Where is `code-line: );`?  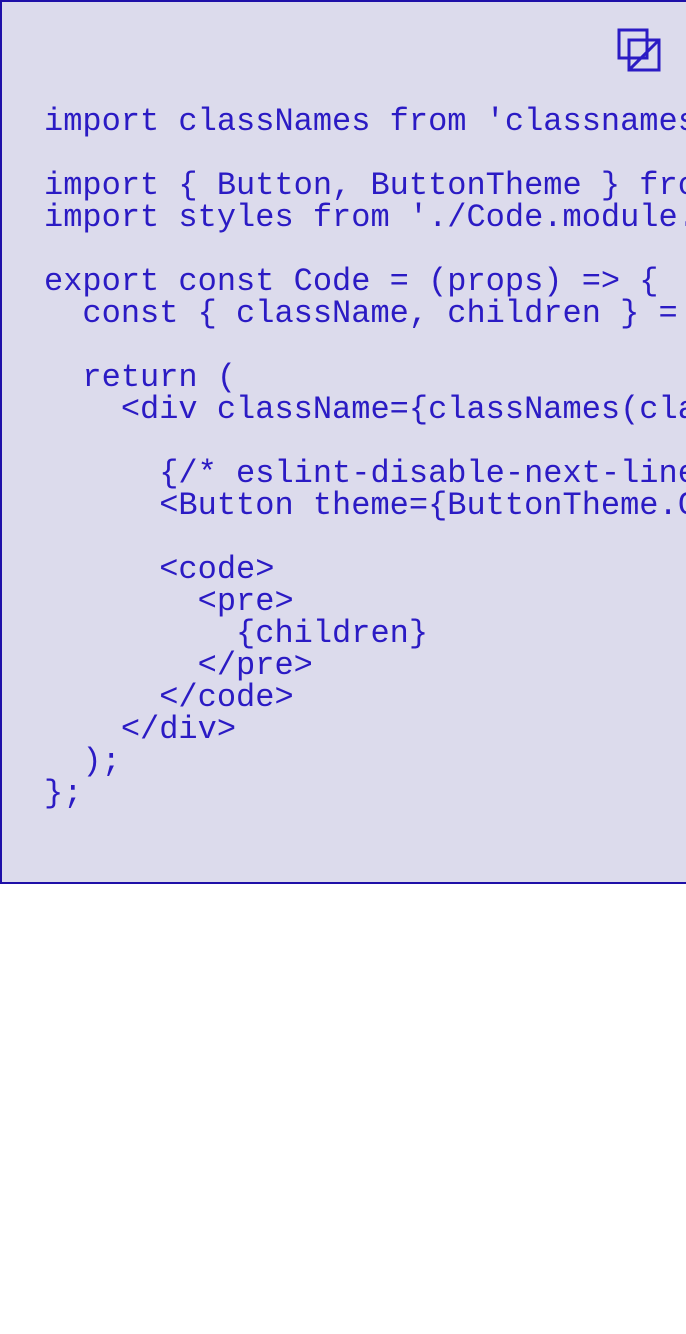
code-line: ); is located at coordinates (82, 761).